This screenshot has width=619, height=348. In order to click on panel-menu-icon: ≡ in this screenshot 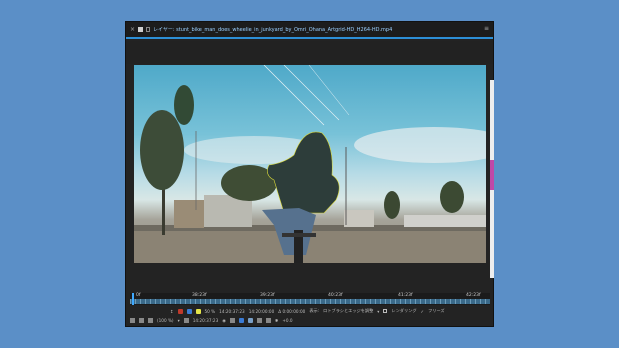, I will do `click(486, 28)`.